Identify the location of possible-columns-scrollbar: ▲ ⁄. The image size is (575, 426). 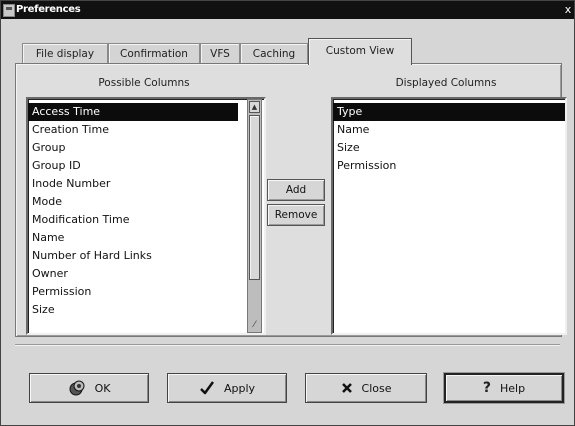
(254, 216).